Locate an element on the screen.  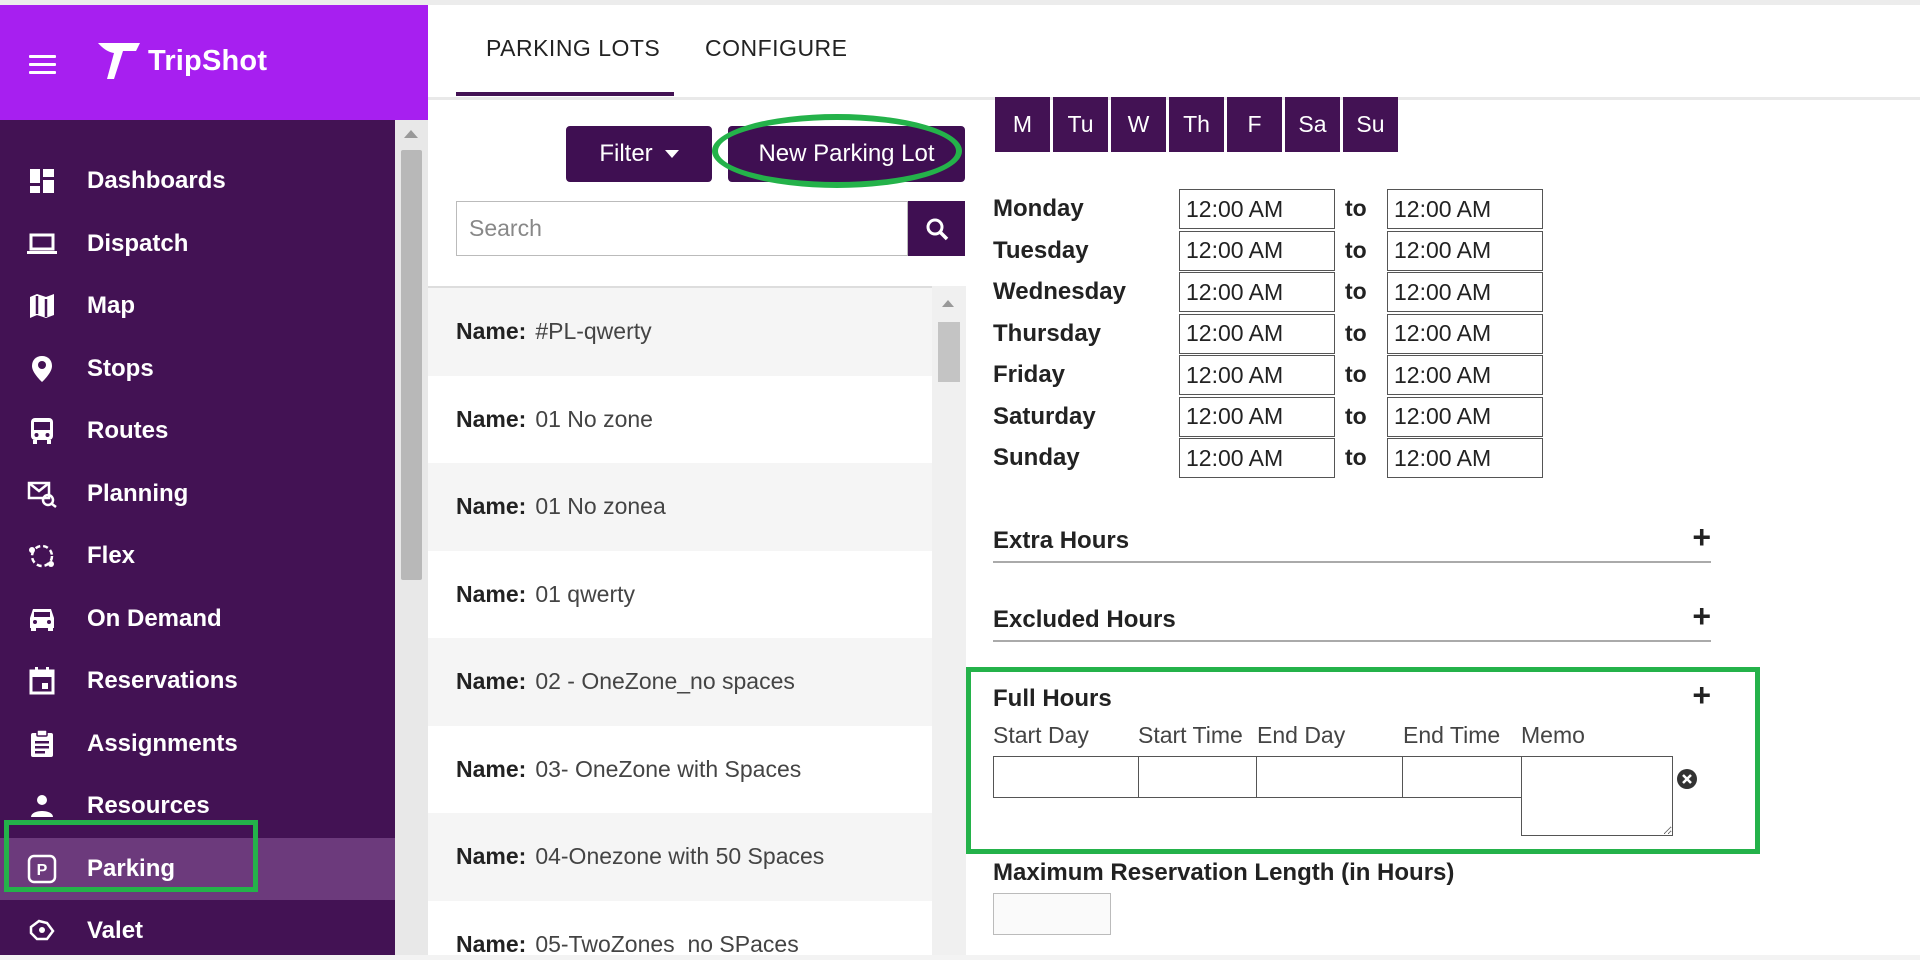
sidebar-item-label: Valet is located at coordinates (115, 931).